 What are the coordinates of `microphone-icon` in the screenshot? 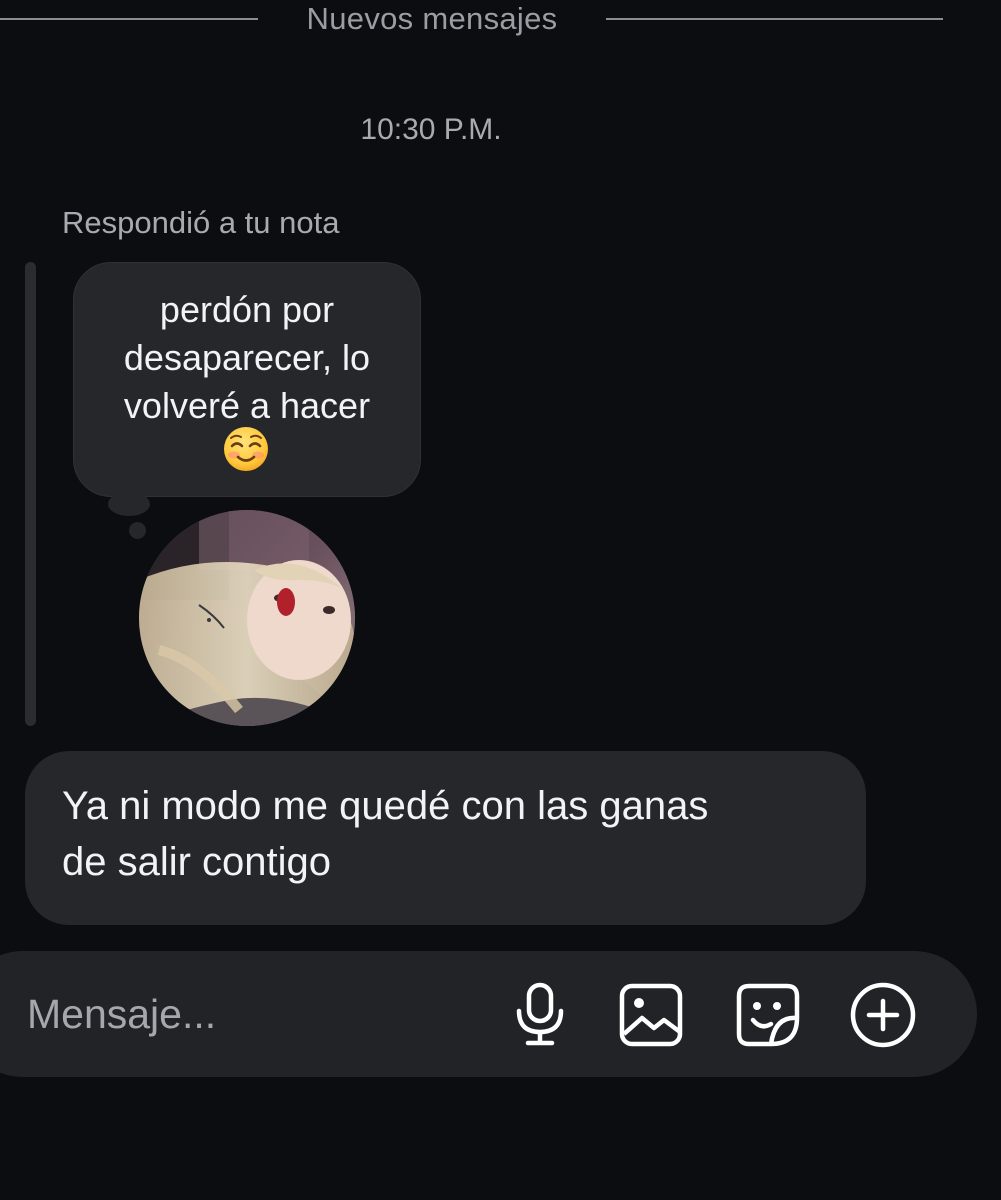 It's located at (540, 1015).